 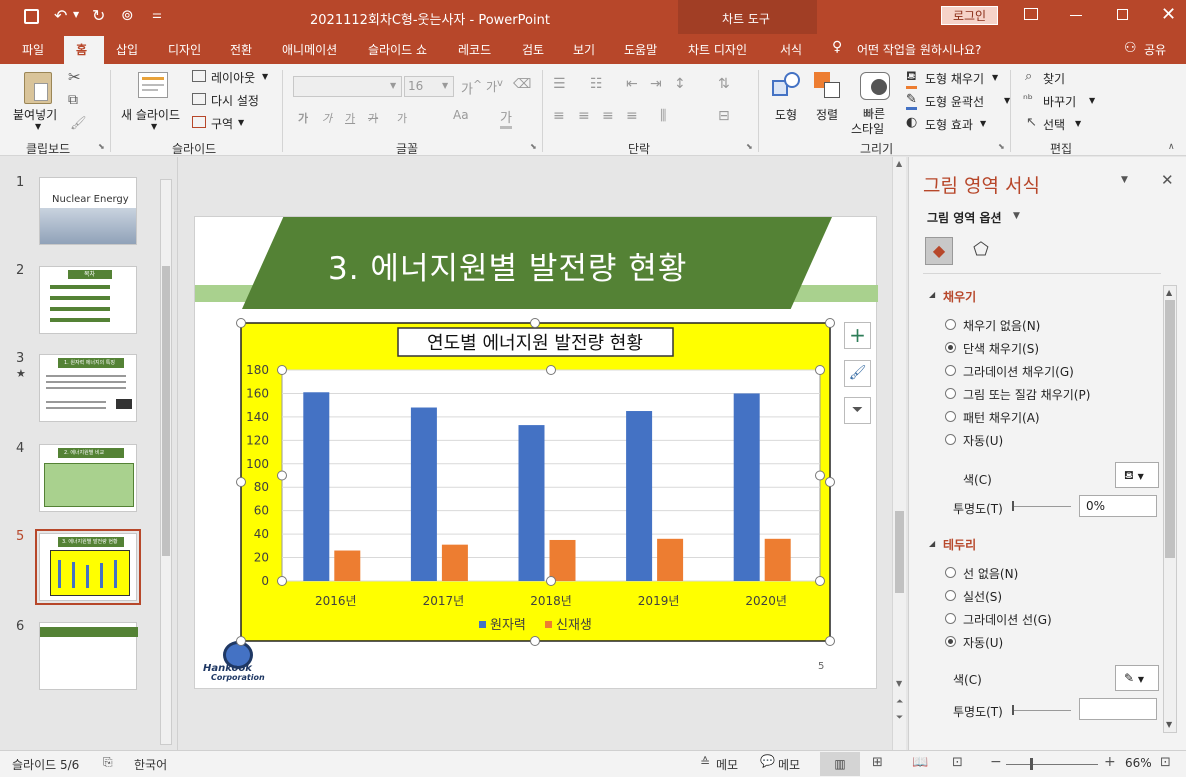 What do you see at coordinates (932, 294) in the screenshot?
I see `fill-section-collapse-icon: ◢` at bounding box center [932, 294].